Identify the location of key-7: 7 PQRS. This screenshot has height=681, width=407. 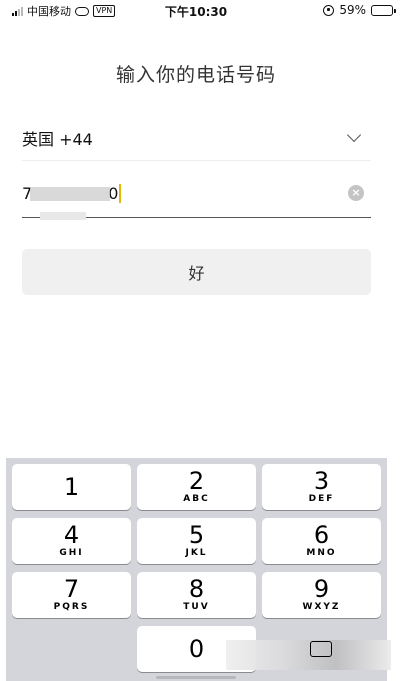
(71, 595).